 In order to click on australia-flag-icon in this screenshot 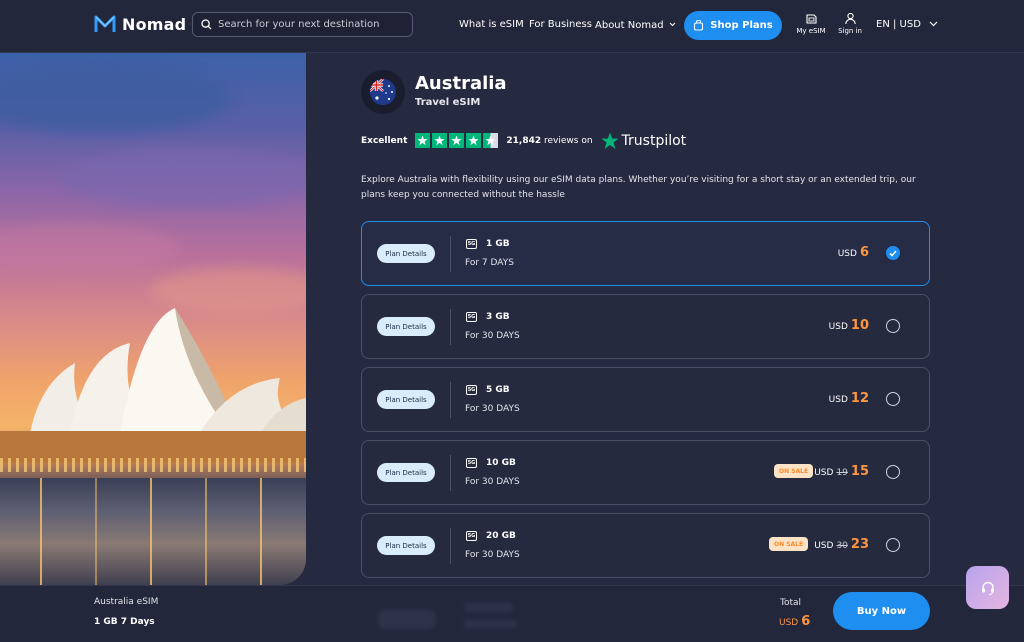, I will do `click(383, 92)`.